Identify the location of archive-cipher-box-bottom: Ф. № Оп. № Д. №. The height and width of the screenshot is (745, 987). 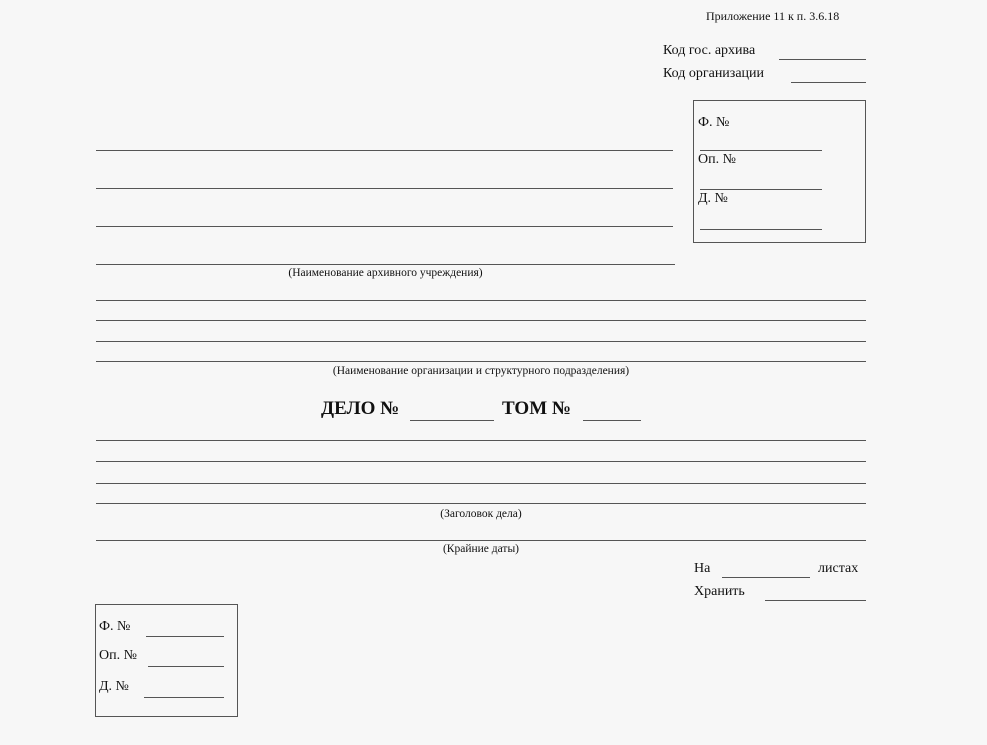
(166, 660).